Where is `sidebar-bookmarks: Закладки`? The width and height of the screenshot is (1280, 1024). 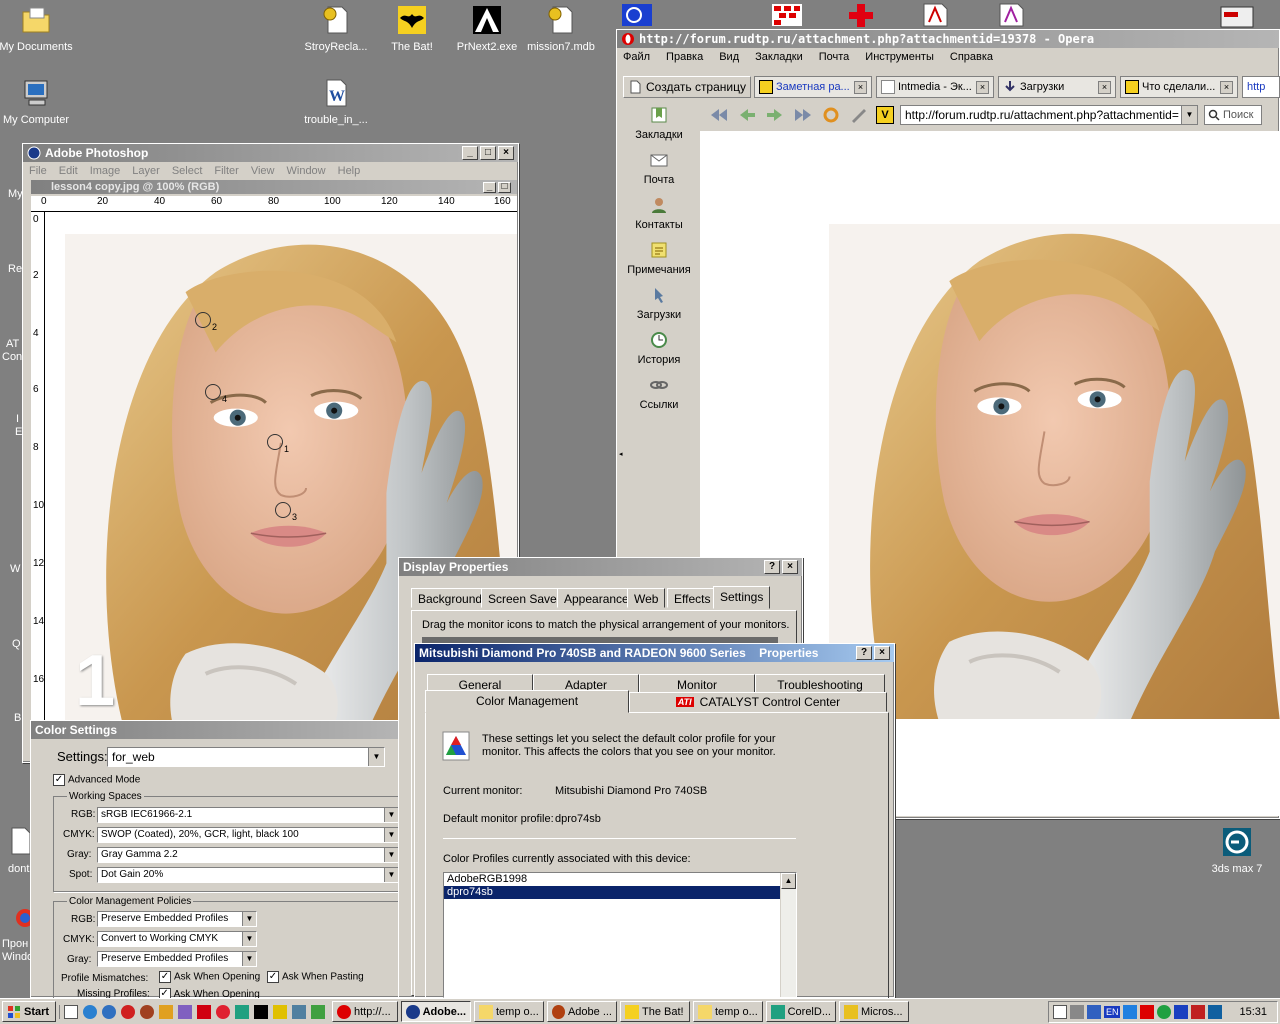
sidebar-bookmarks: Закладки is located at coordinates (659, 123).